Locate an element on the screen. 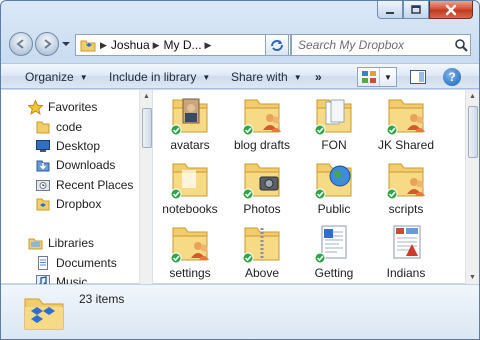 The width and height of the screenshot is (480, 340). item-count: 23 items is located at coordinates (102, 299).